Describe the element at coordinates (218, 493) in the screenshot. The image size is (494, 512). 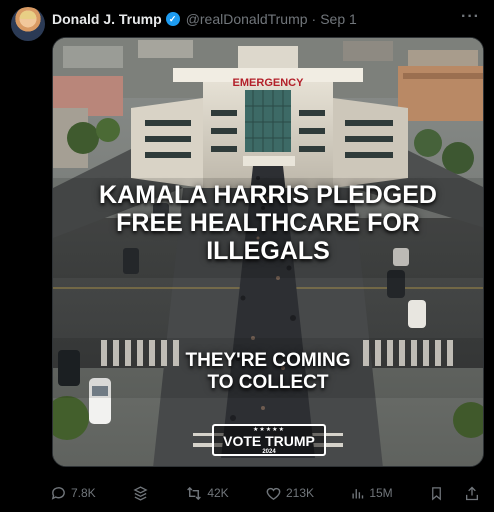
I see `repost-count: 42K` at that location.